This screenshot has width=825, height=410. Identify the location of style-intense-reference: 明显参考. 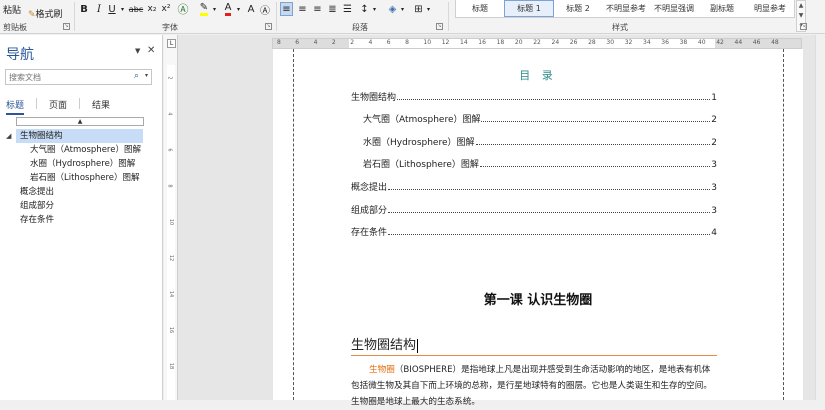
(770, 8).